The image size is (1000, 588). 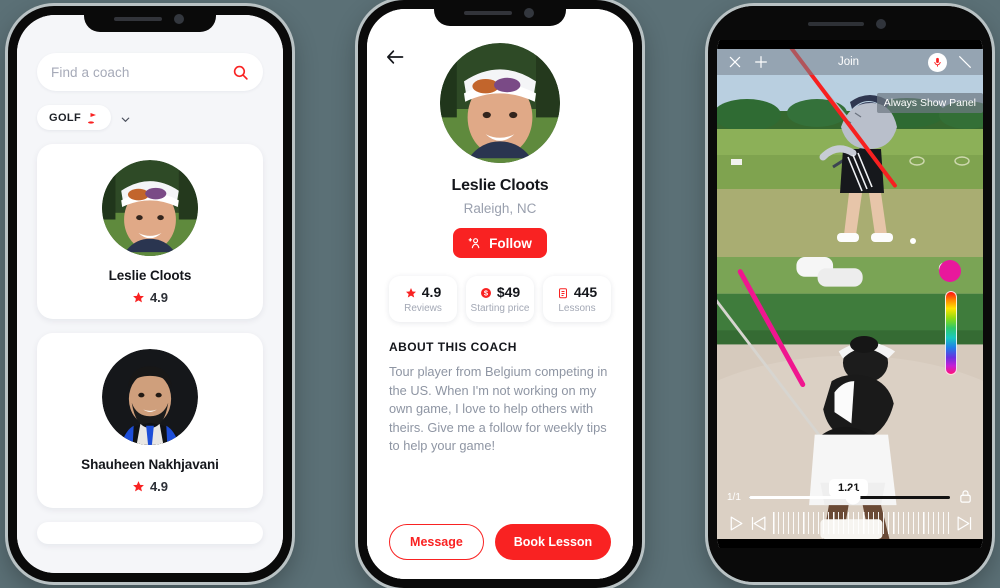 What do you see at coordinates (500, 208) in the screenshot?
I see `profile-location: Raleigh, NC` at bounding box center [500, 208].